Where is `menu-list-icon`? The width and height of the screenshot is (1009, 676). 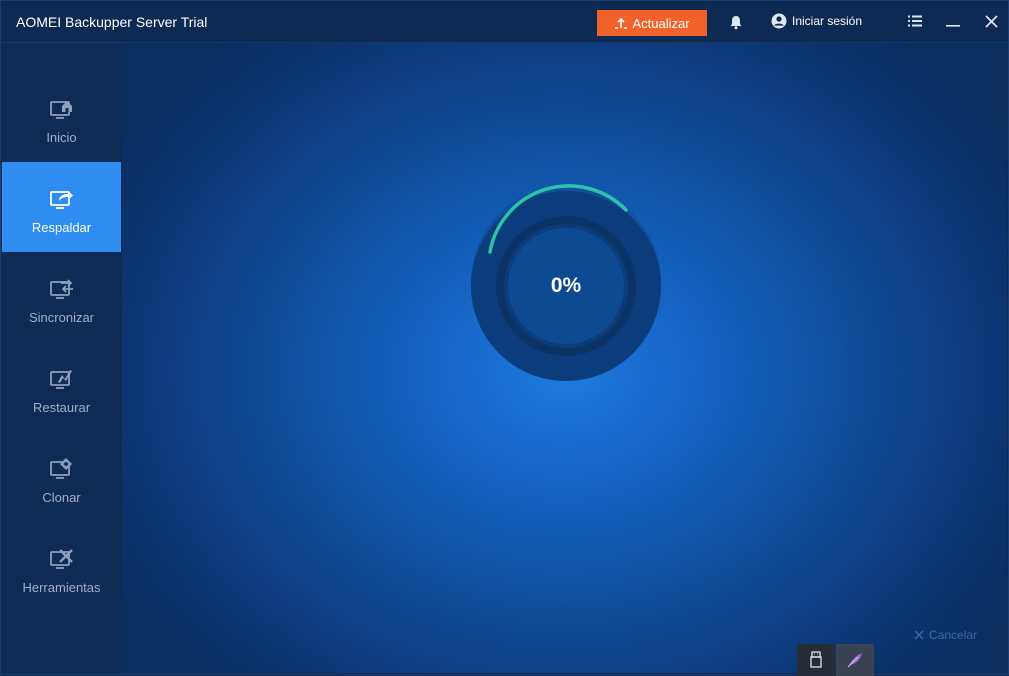 menu-list-icon is located at coordinates (915, 21).